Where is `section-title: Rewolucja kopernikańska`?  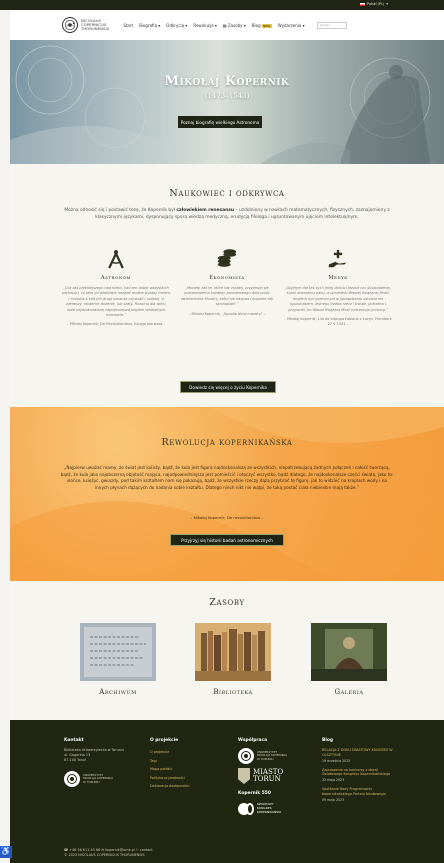 section-title: Rewolucja kopernikańska is located at coordinates (227, 442).